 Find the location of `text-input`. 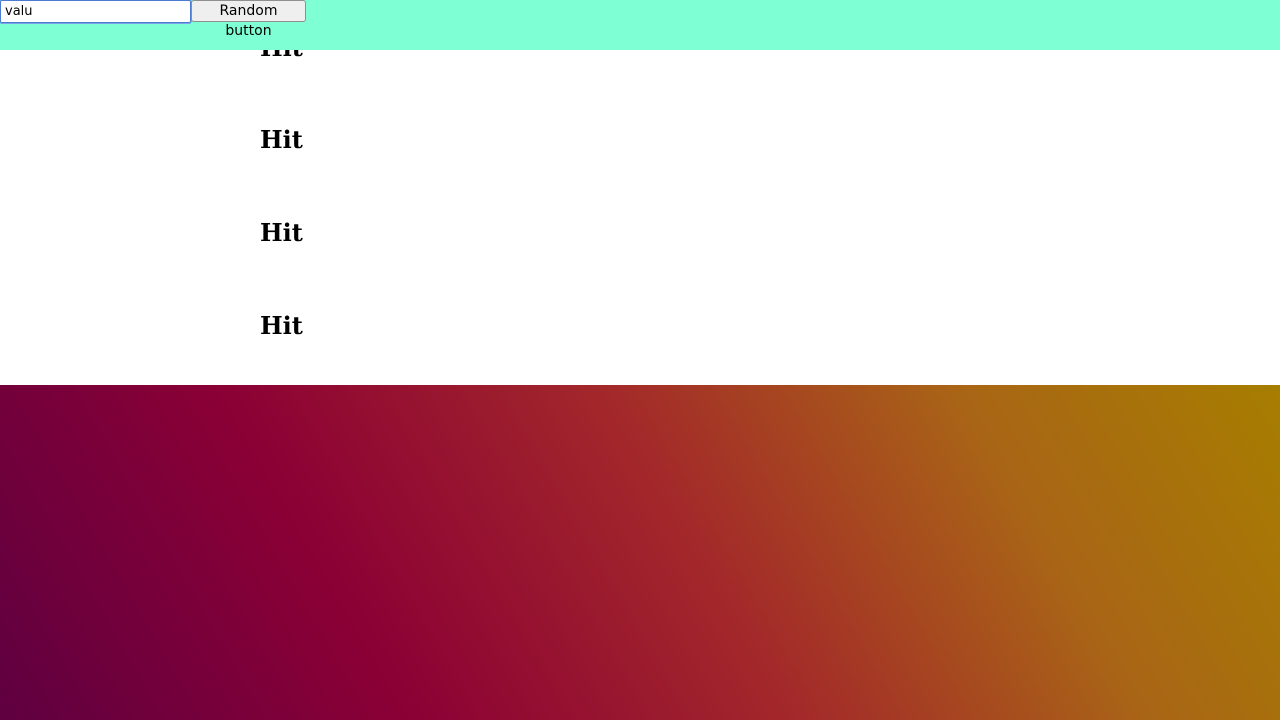

text-input is located at coordinates (96, 12).